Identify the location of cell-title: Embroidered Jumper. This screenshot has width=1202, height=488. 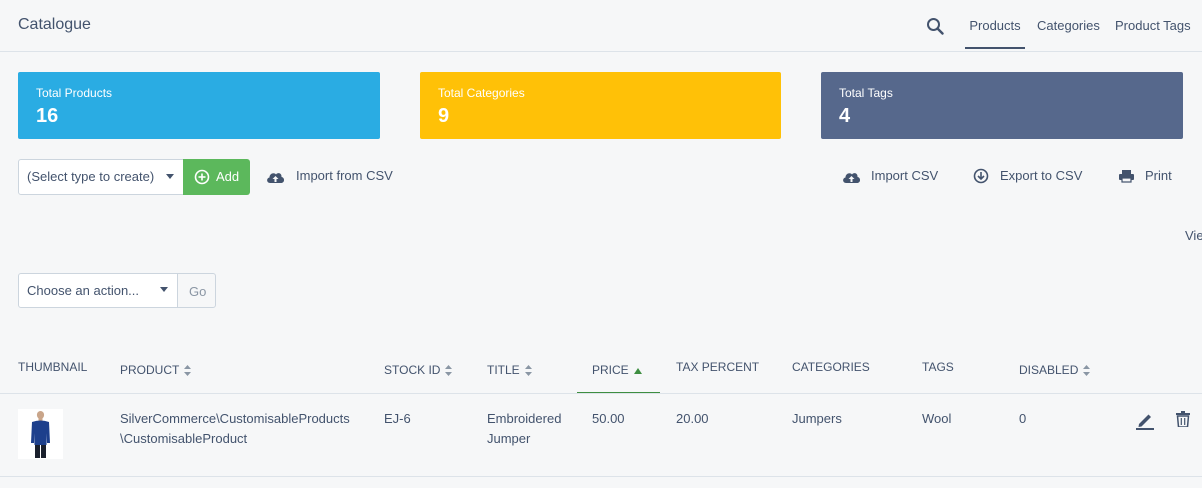
(524, 429).